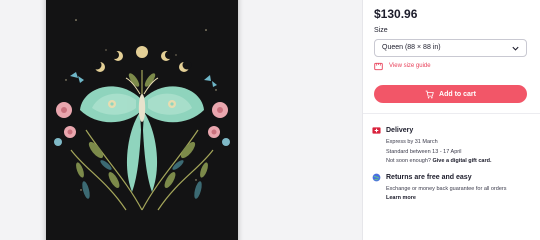 The image size is (540, 240). I want to click on chevron-down-icon, so click(515, 48).